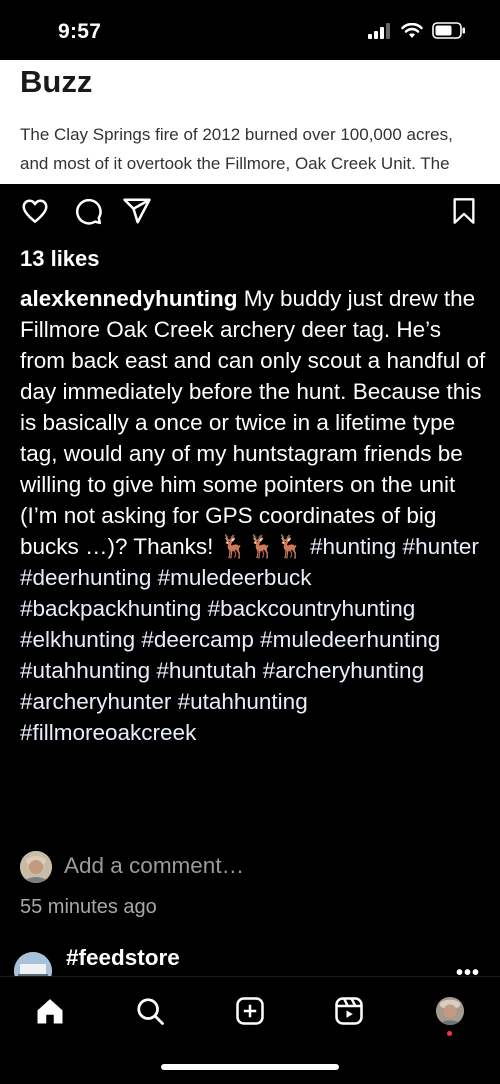 This screenshot has width=500, height=1084. Describe the element at coordinates (56, 81) in the screenshot. I see `card-title: Buzz` at that location.